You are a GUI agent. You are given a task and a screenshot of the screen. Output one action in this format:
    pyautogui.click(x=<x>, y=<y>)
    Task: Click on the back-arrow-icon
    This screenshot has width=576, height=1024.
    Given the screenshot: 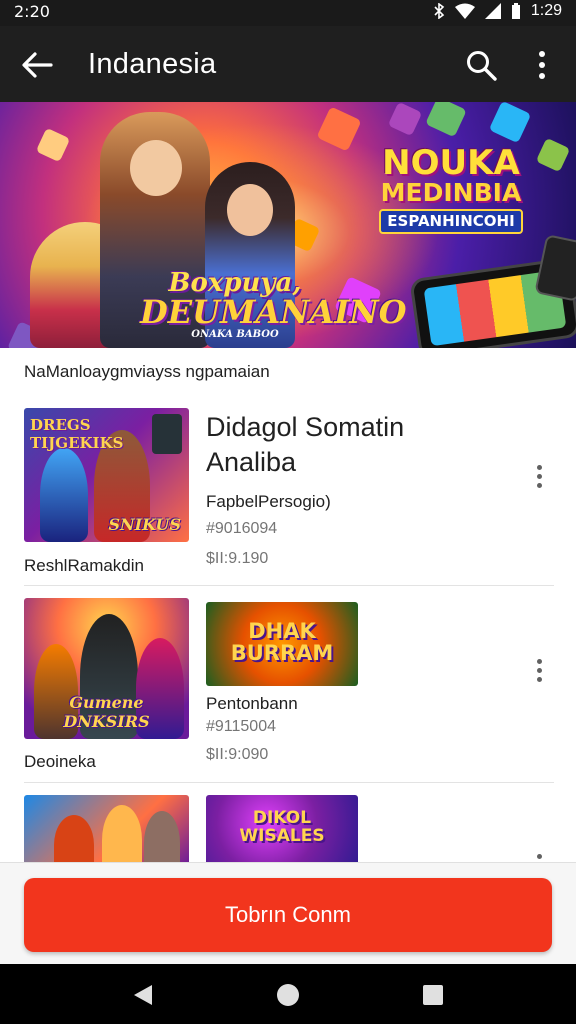 What is the action you would take?
    pyautogui.click(x=37, y=65)
    